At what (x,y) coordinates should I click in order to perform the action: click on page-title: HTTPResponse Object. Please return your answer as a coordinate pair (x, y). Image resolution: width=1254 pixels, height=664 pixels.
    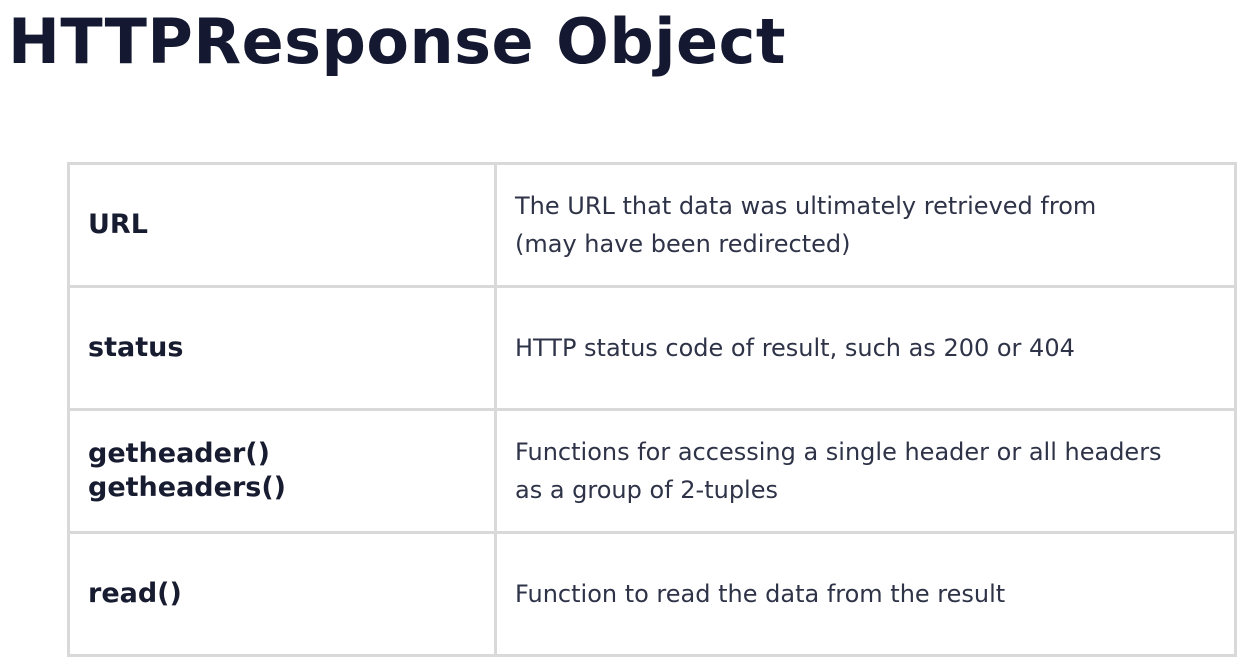
    Looking at the image, I should click on (397, 41).